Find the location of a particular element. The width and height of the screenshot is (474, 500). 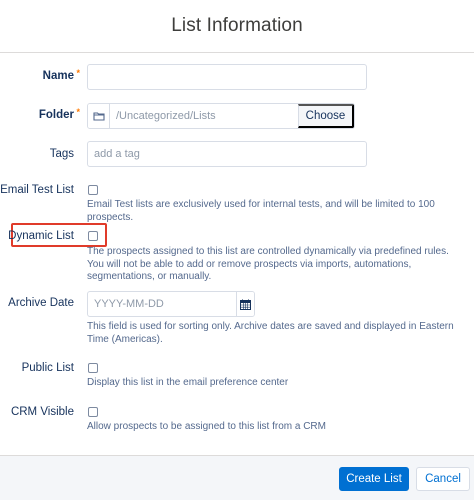

folder-label: Folder * is located at coordinates (59, 114).